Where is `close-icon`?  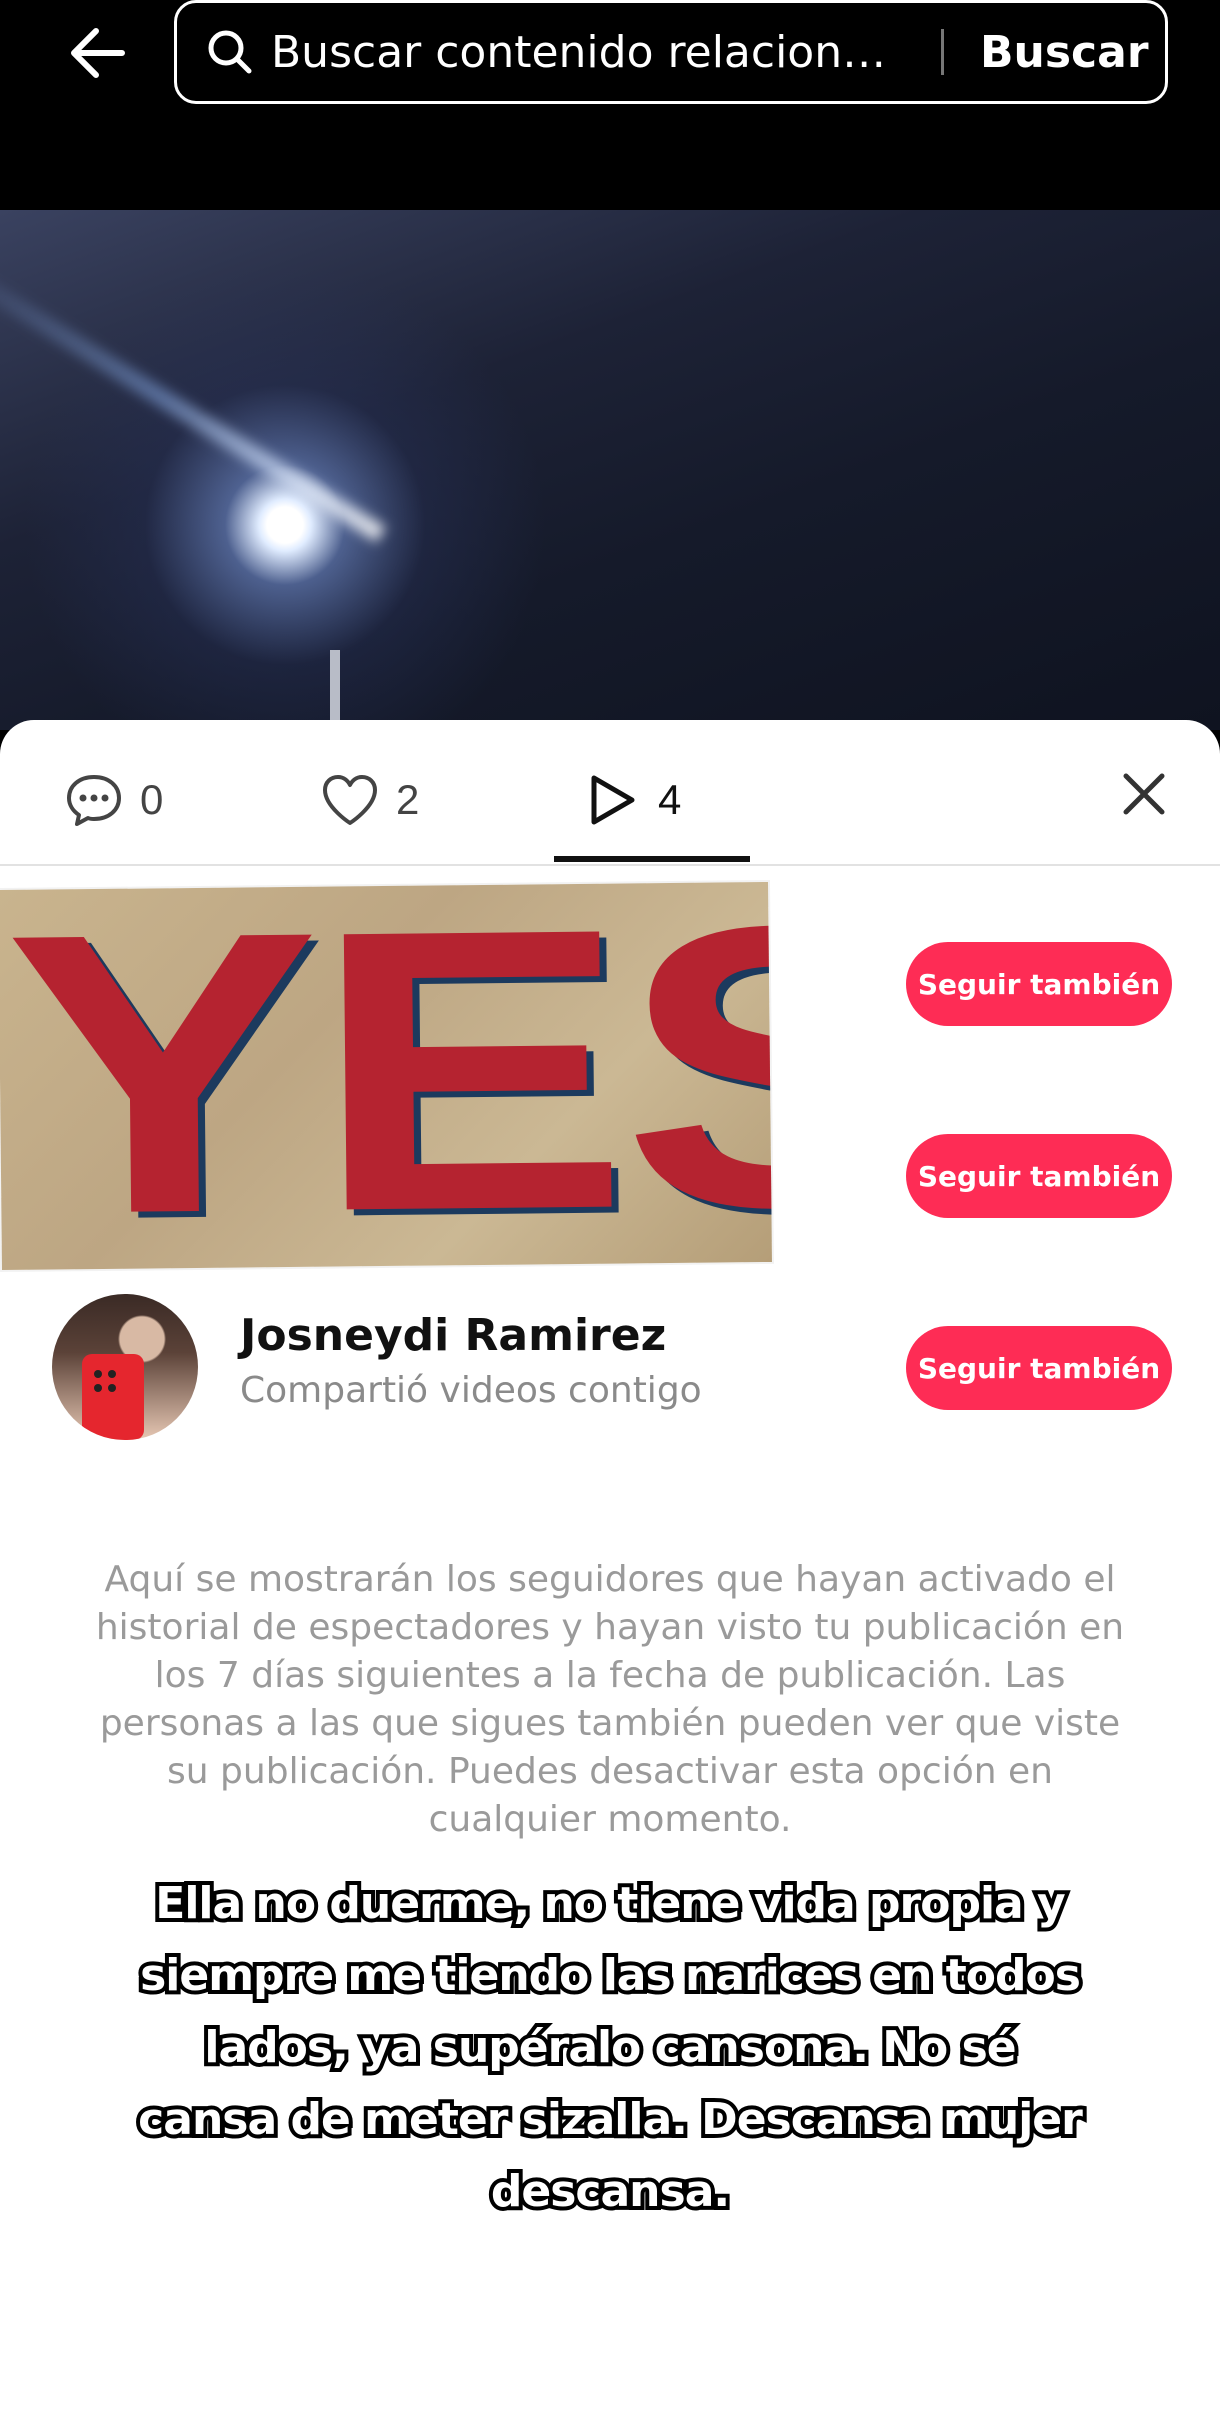 close-icon is located at coordinates (1144, 794).